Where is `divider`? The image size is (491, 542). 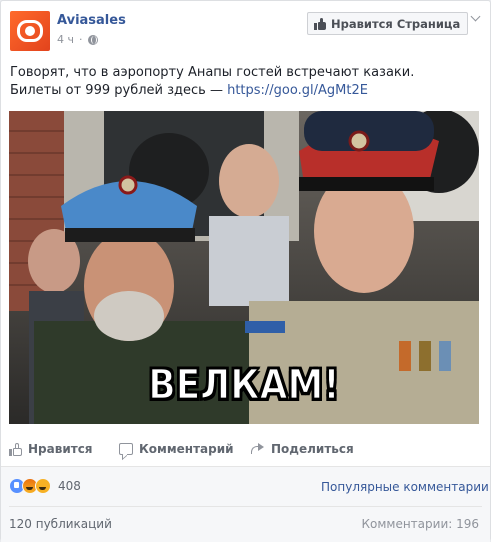 divider is located at coordinates (245, 506).